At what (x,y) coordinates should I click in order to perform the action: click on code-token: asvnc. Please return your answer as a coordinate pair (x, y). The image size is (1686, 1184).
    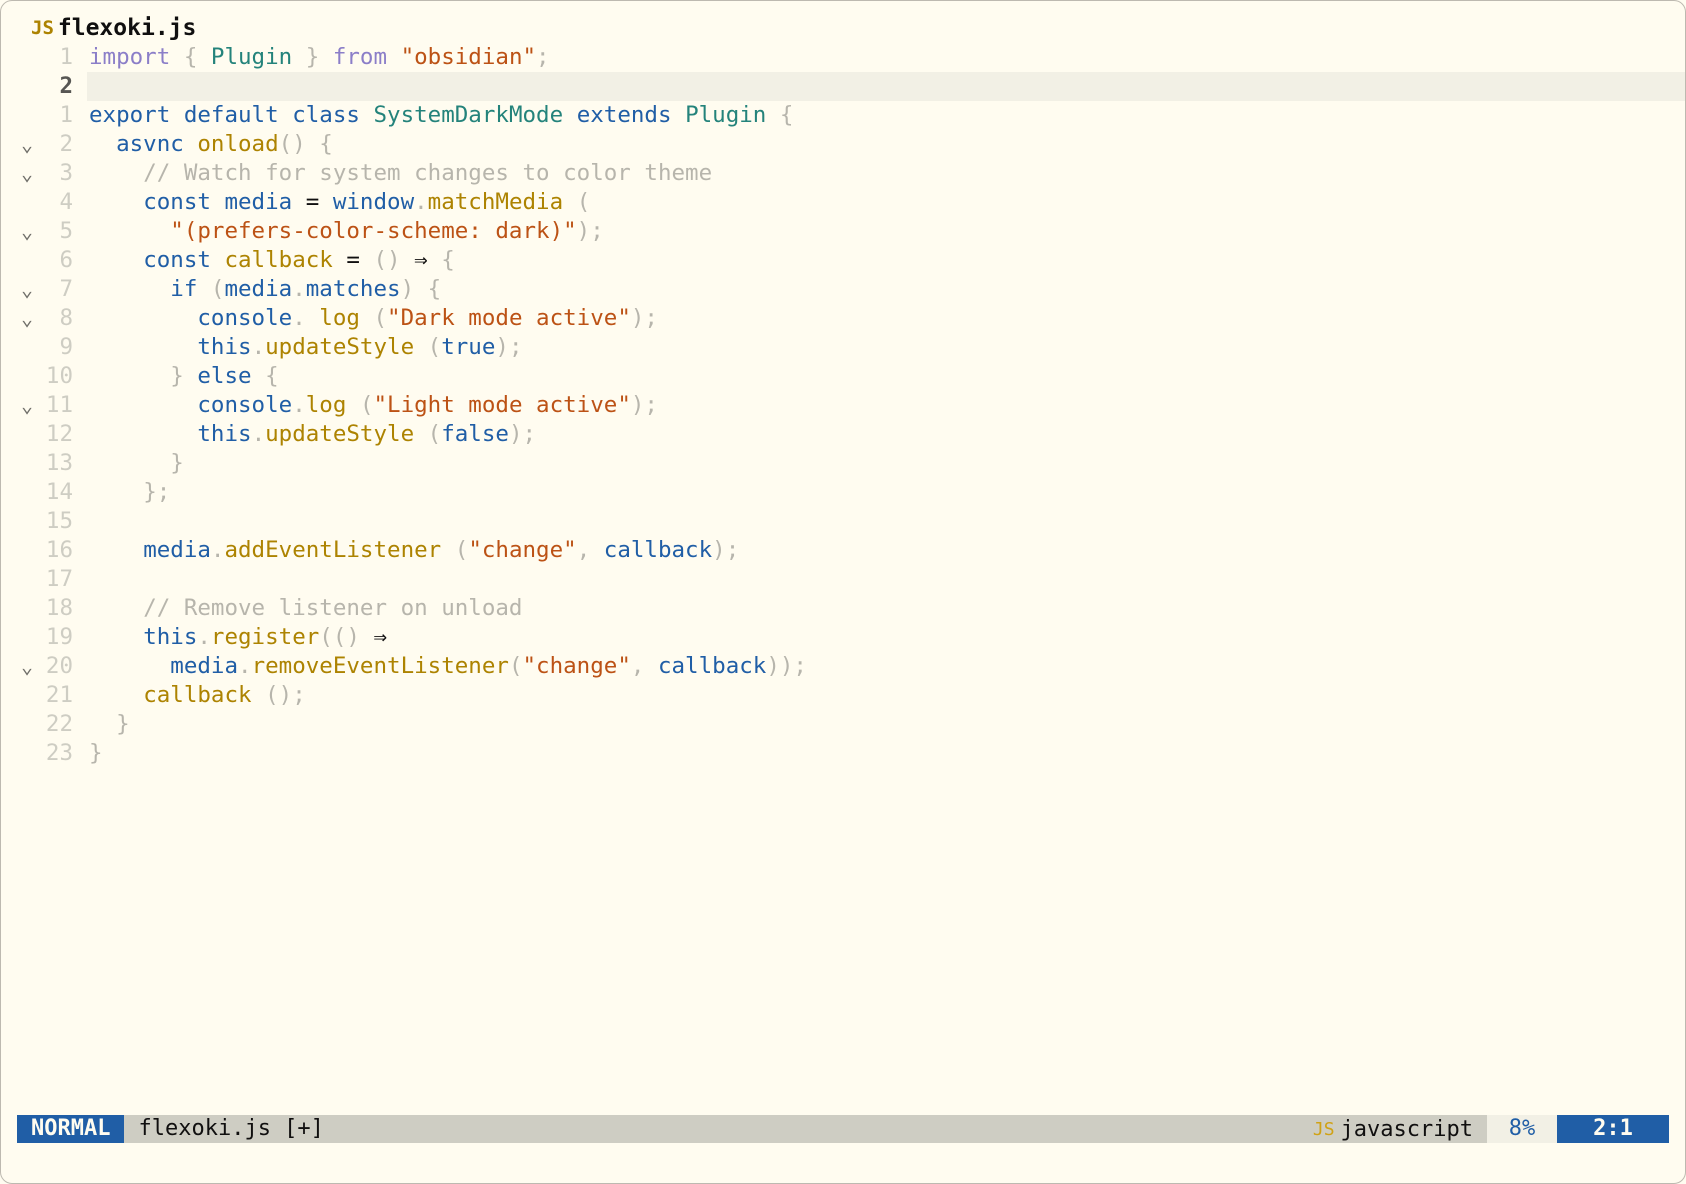
    Looking at the image, I should click on (150, 144).